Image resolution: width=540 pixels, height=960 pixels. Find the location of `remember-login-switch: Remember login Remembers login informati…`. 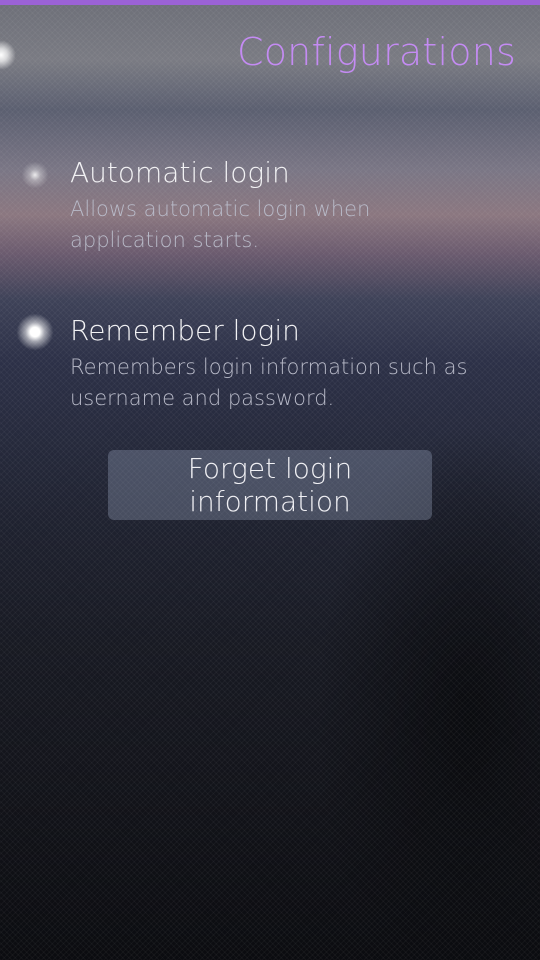

remember-login-switch: Remember login Remembers login informati… is located at coordinates (270, 365).